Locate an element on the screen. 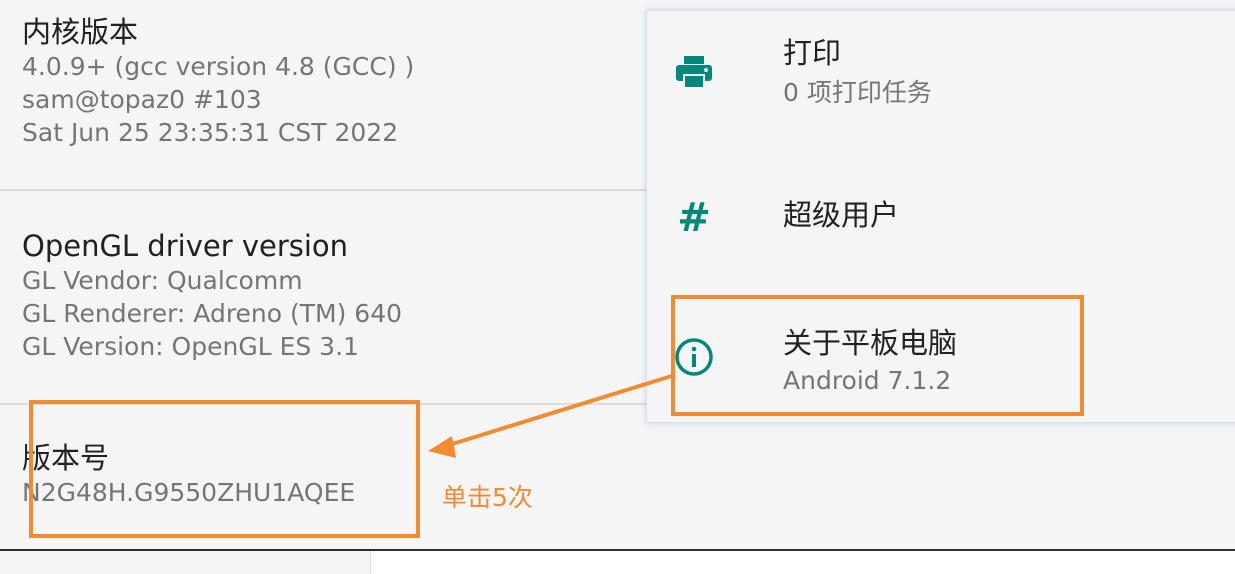  panel-item-superuser: # 超级用户 is located at coordinates (941, 221).